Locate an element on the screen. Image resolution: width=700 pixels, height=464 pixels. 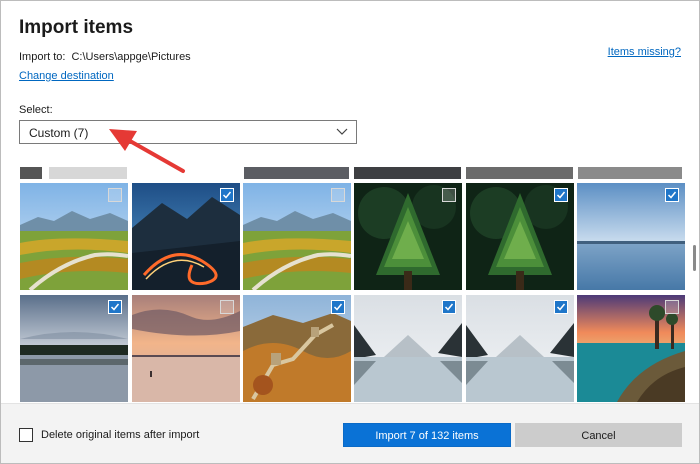
import-to-label: Import to: is located at coordinates (42, 57).